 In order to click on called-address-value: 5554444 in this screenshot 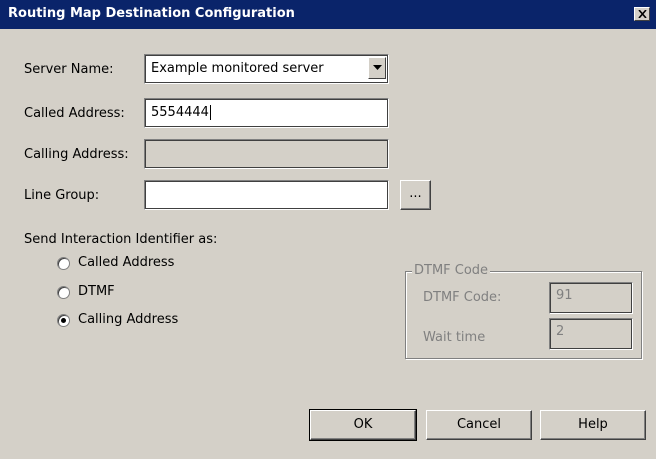, I will do `click(180, 112)`.